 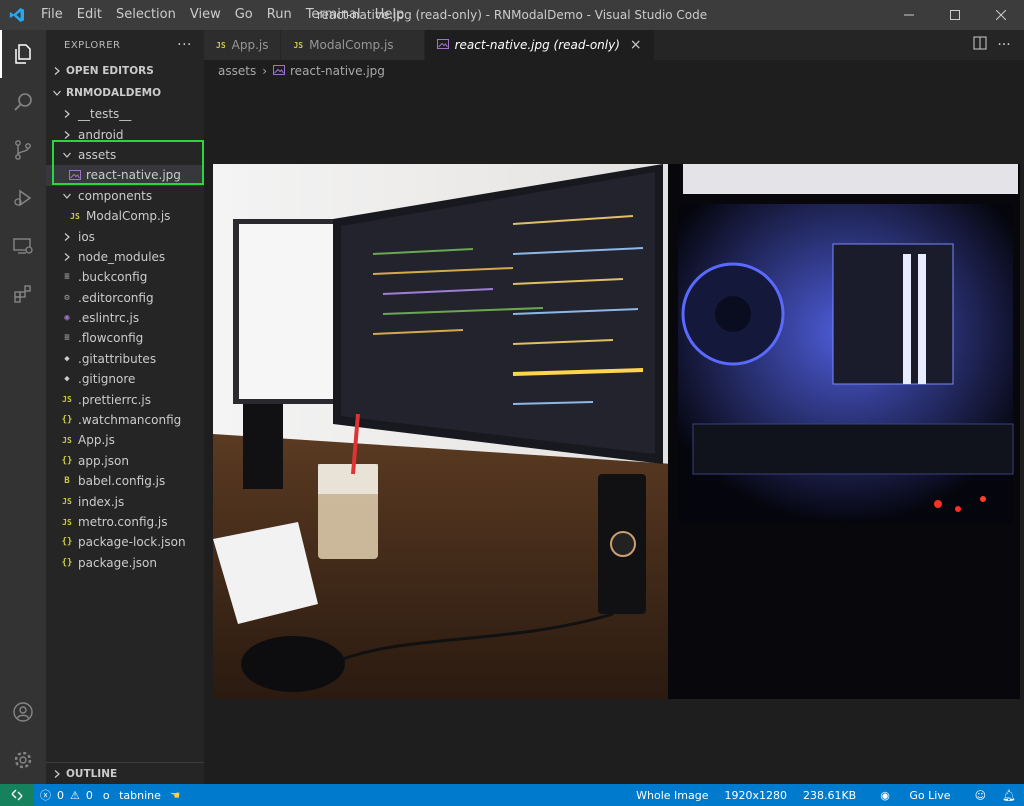 What do you see at coordinates (829, 795) in the screenshot?
I see `image-size: 238.61KB` at bounding box center [829, 795].